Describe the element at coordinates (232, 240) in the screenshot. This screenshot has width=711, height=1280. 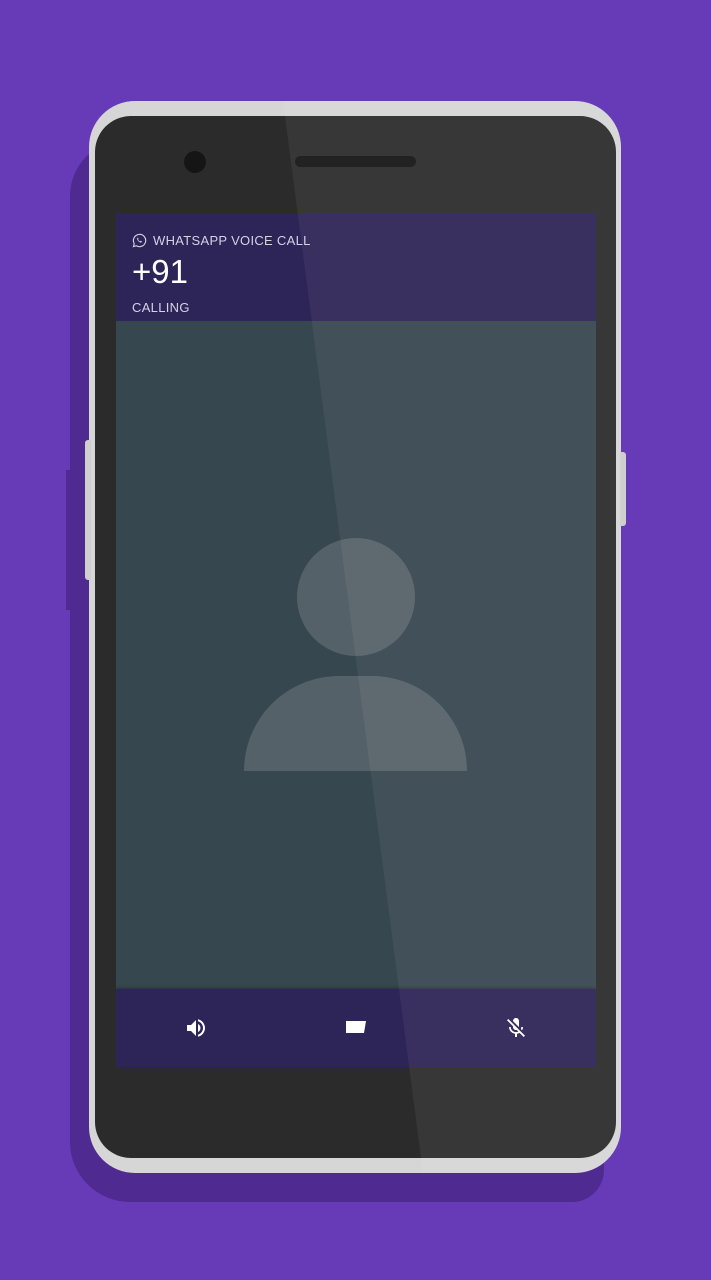
I see `app-name: WHATSAPP VOICE CALL` at that location.